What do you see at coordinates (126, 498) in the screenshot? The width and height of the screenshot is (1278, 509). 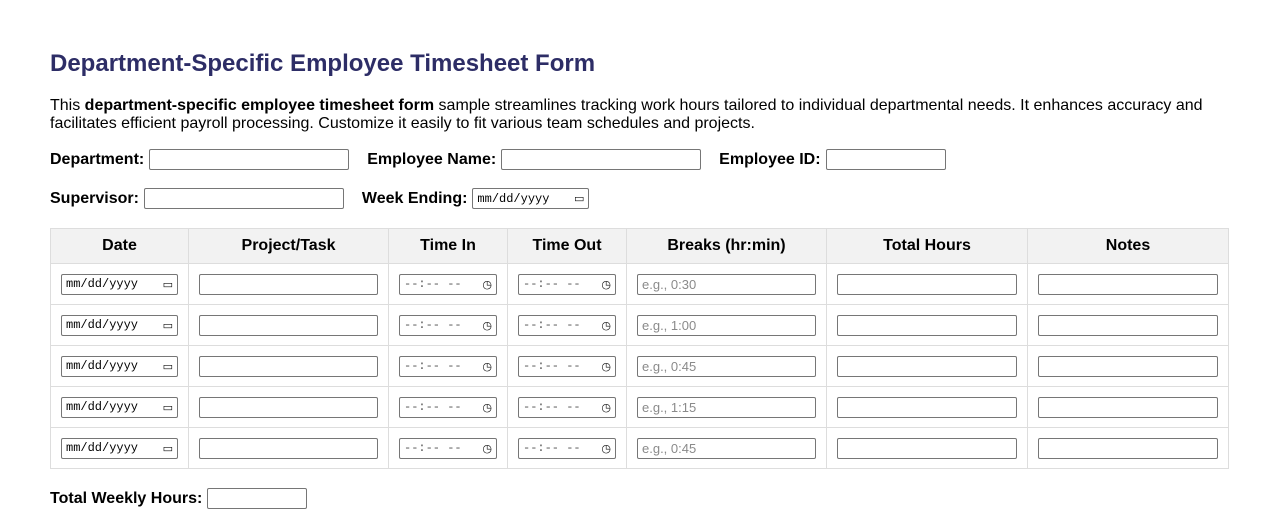 I see `total-weekly-hours-label: Total Weekly Hours:` at bounding box center [126, 498].